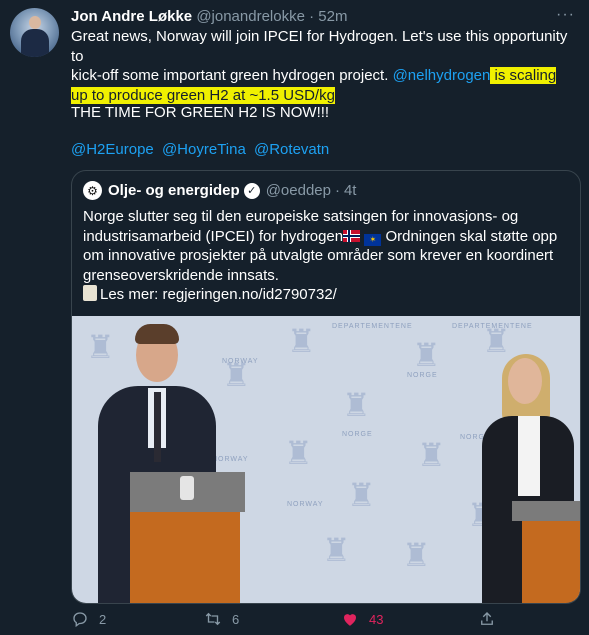 This screenshot has height=635, width=589. What do you see at coordinates (103, 619) in the screenshot?
I see `reply-count: 2` at bounding box center [103, 619].